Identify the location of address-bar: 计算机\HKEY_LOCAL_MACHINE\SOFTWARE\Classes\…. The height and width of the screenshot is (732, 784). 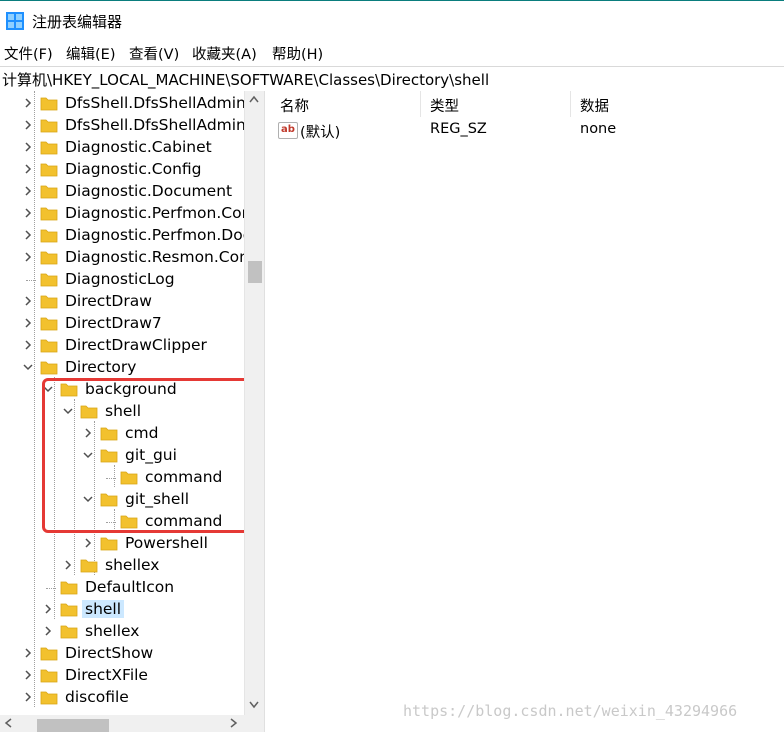
(392, 79).